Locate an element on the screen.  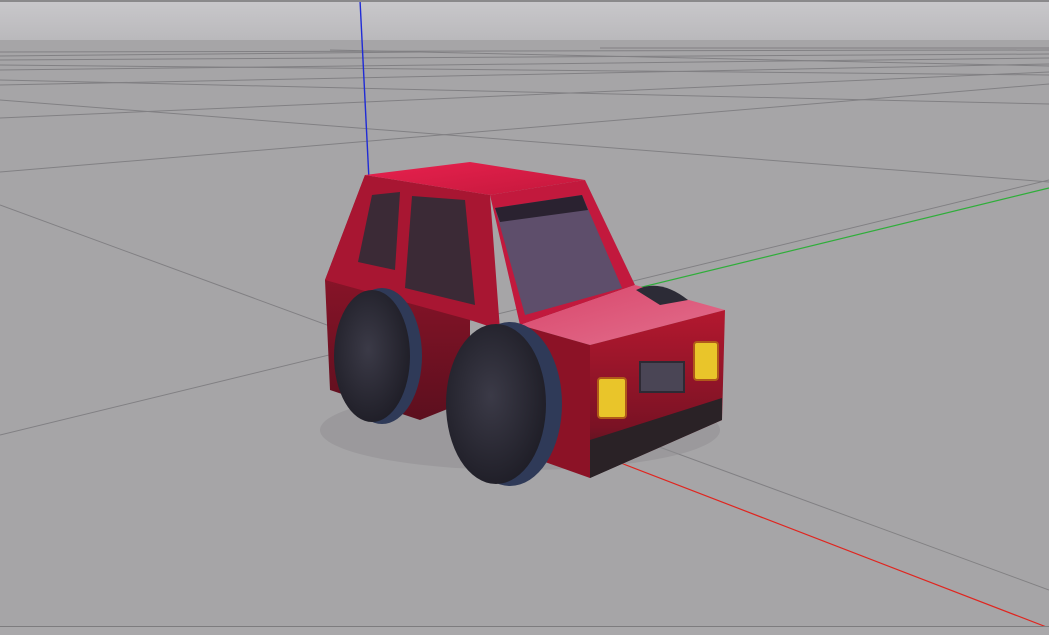
rear-wheel is located at coordinates (378, 356).